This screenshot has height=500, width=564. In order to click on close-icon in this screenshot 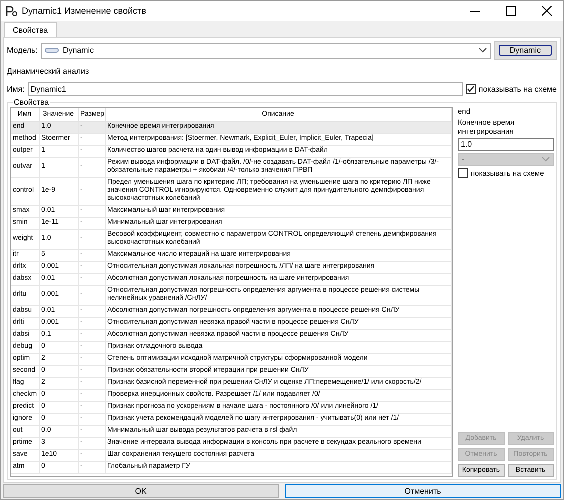, I will do `click(547, 11)`.